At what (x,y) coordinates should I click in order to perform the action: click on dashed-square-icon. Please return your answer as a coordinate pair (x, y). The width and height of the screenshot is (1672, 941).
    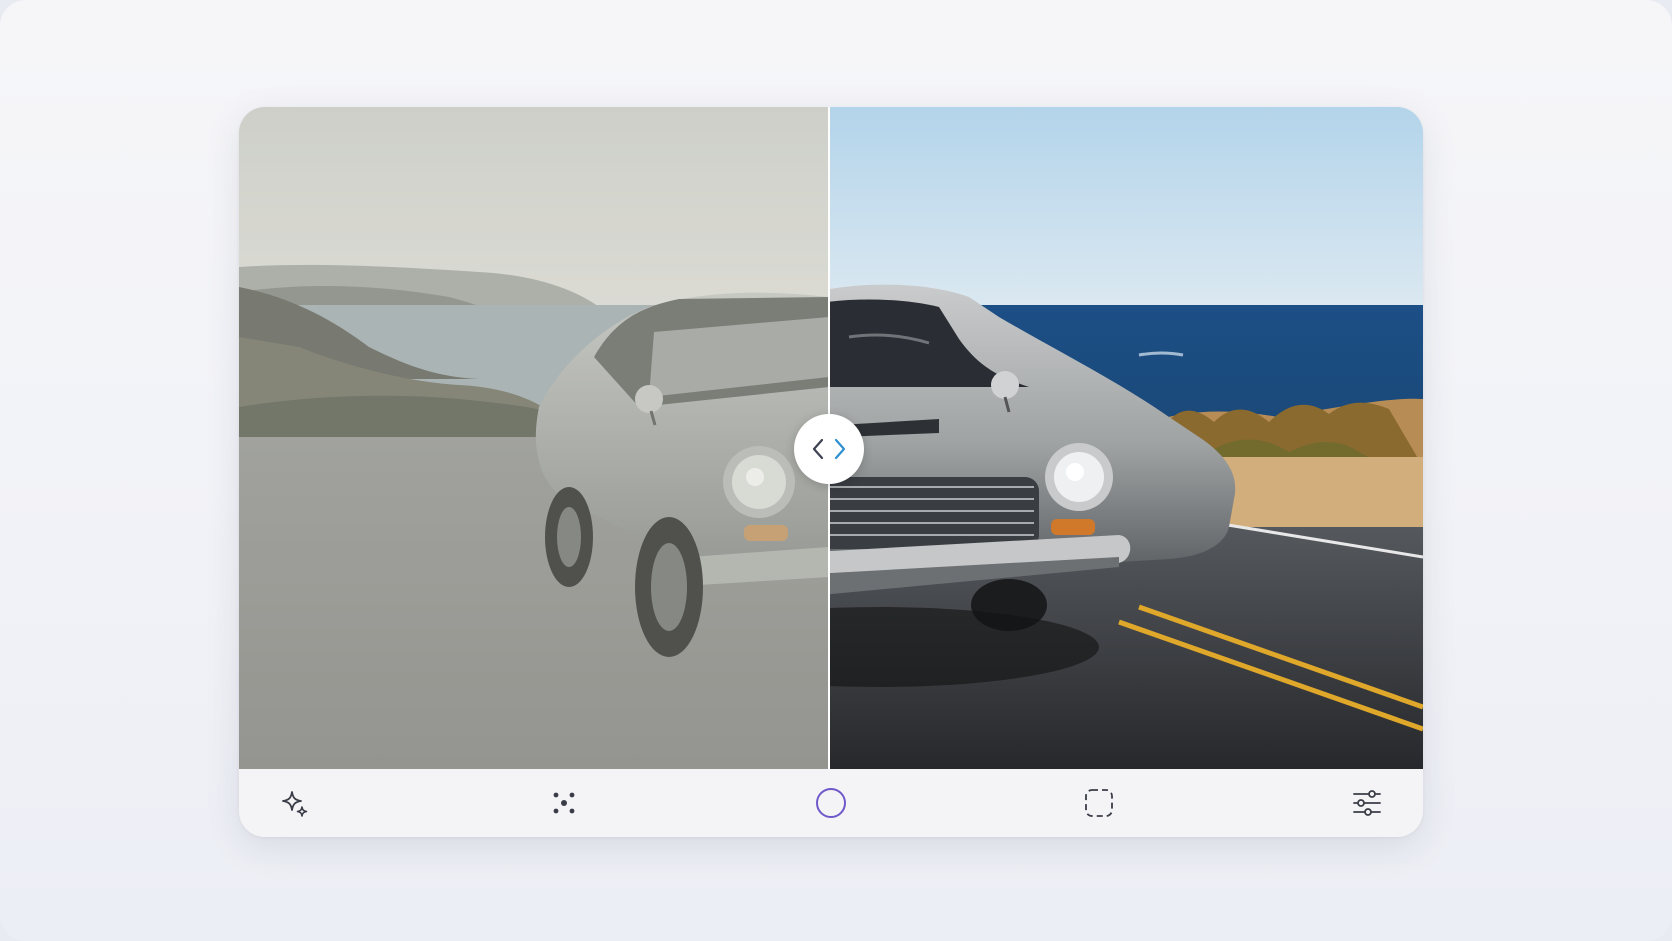
    Looking at the image, I should click on (1099, 803).